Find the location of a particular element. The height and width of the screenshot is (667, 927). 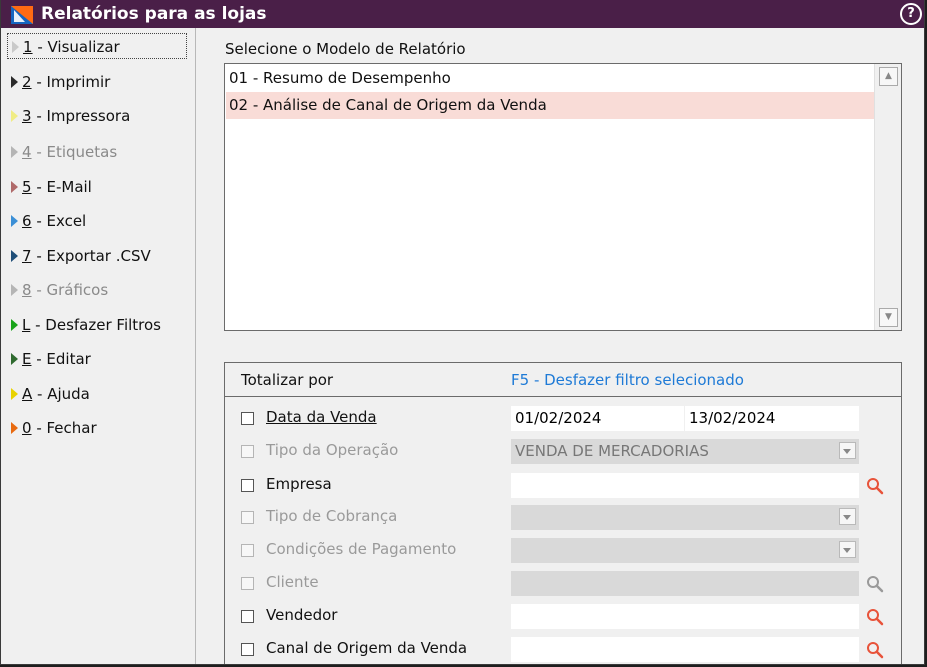

filter-label: Vendedor is located at coordinates (302, 615).